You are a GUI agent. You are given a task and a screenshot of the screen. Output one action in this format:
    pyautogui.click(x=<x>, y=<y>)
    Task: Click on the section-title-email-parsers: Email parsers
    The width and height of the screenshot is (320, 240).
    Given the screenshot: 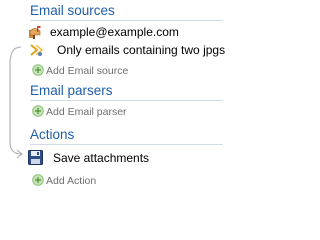 What is the action you would take?
    pyautogui.click(x=71, y=90)
    